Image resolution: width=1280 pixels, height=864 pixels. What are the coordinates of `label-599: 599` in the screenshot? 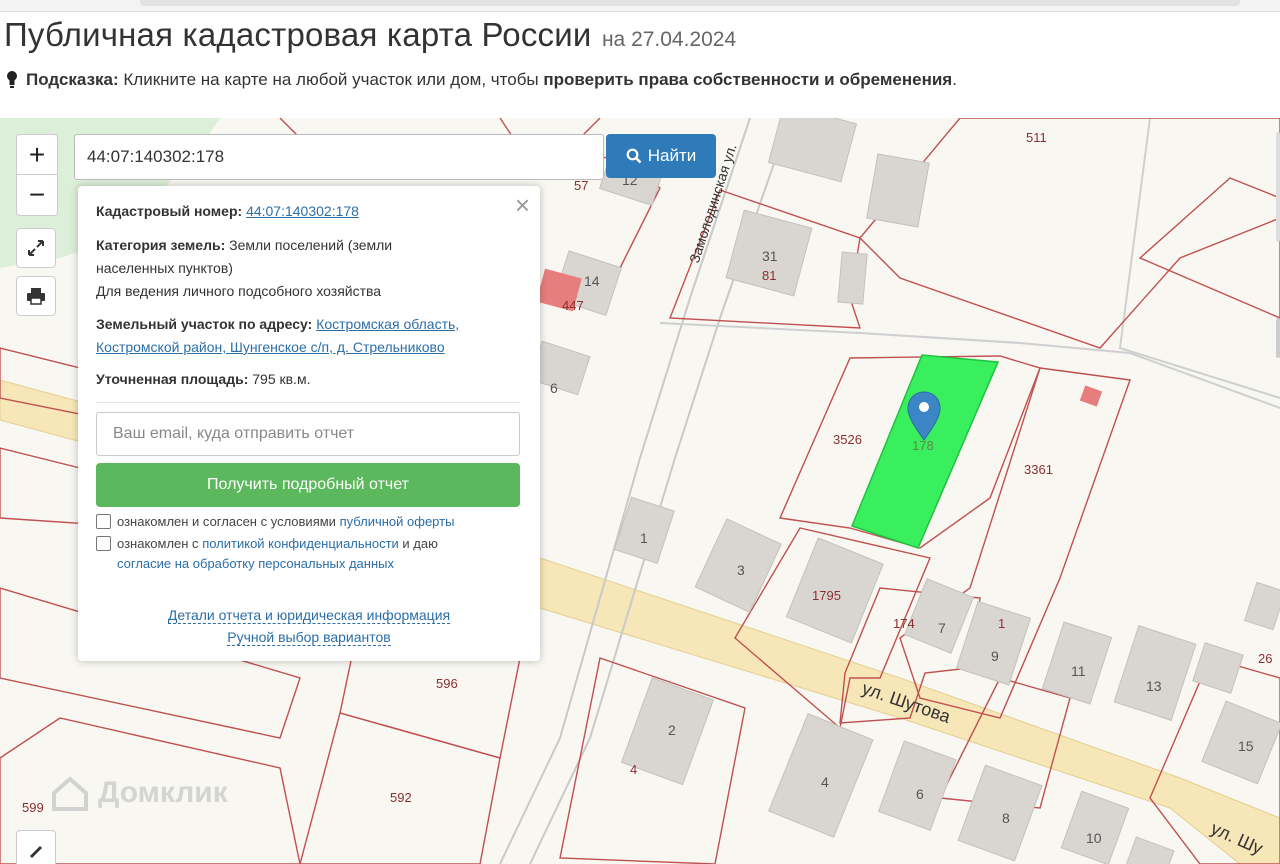 It's located at (33, 807).